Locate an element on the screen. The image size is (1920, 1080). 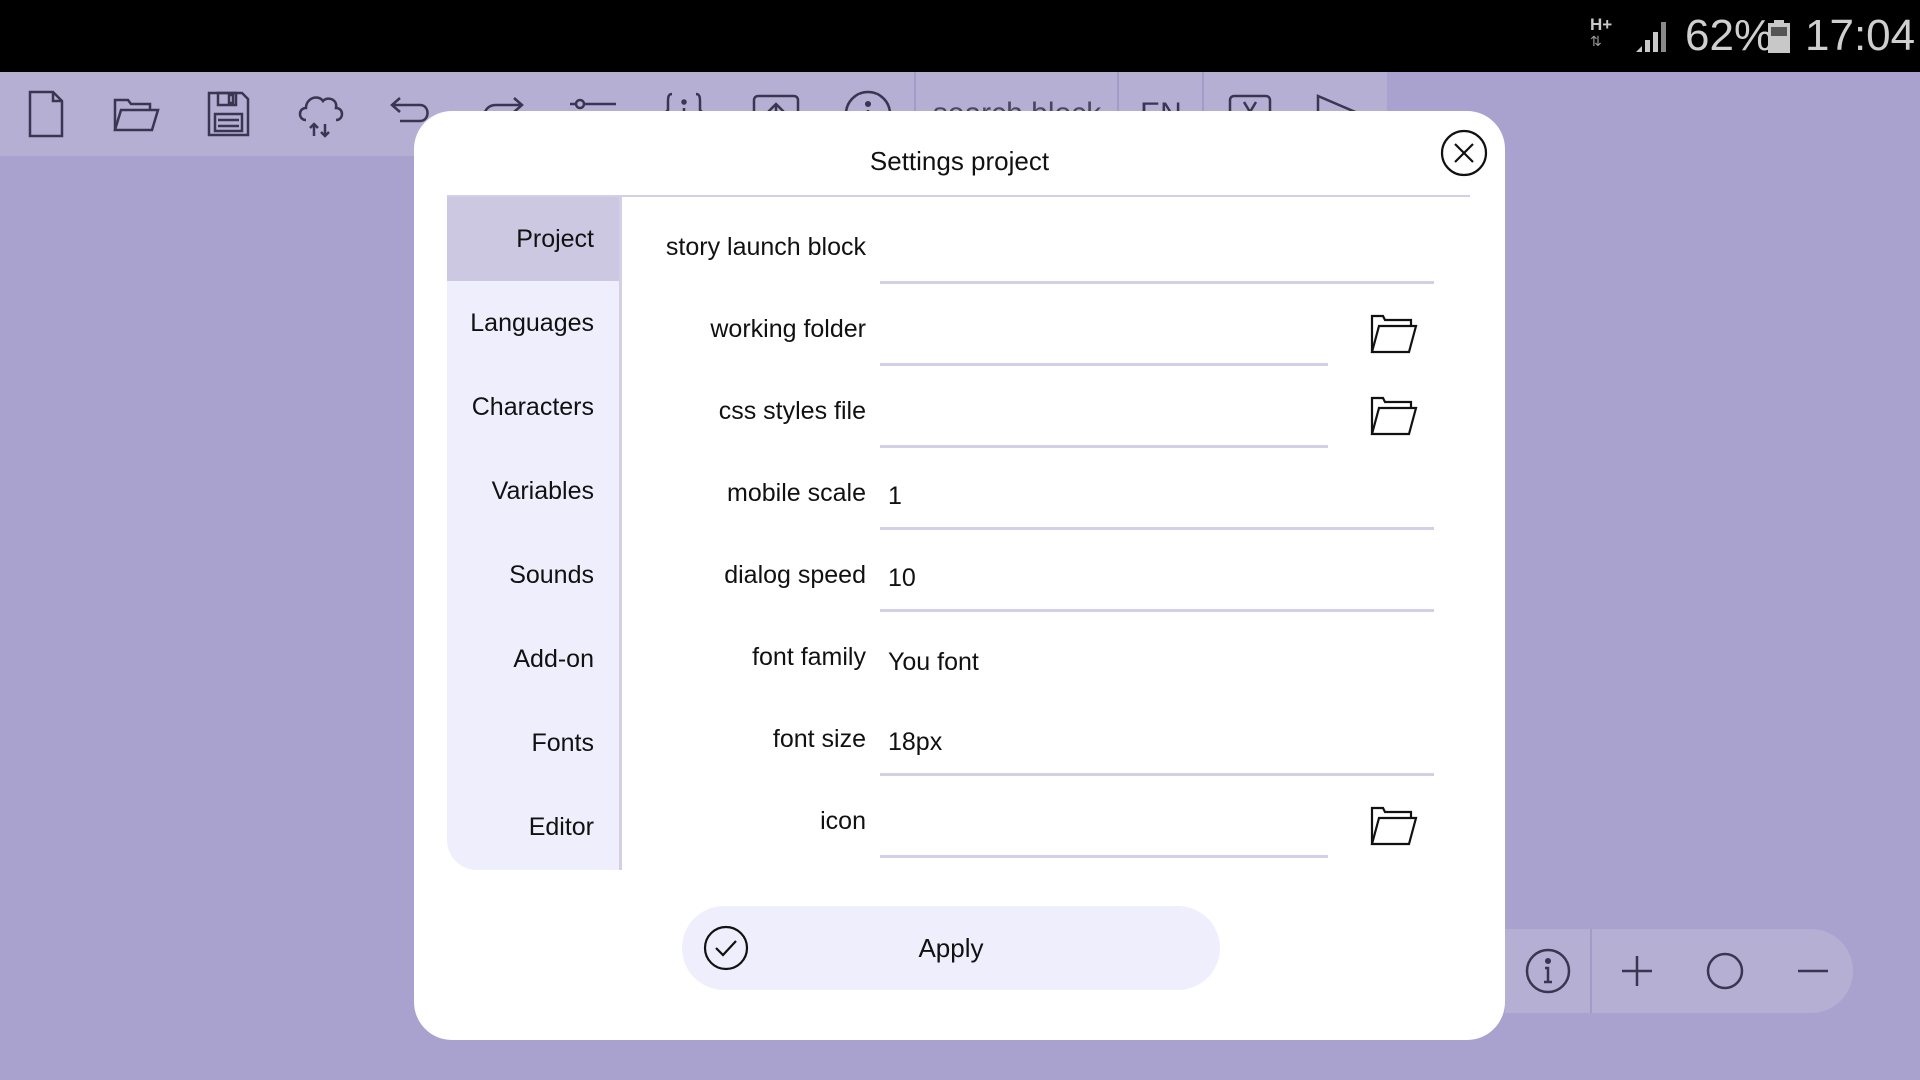
field-css-styles-file: css styles file is located at coordinates (1042, 417).